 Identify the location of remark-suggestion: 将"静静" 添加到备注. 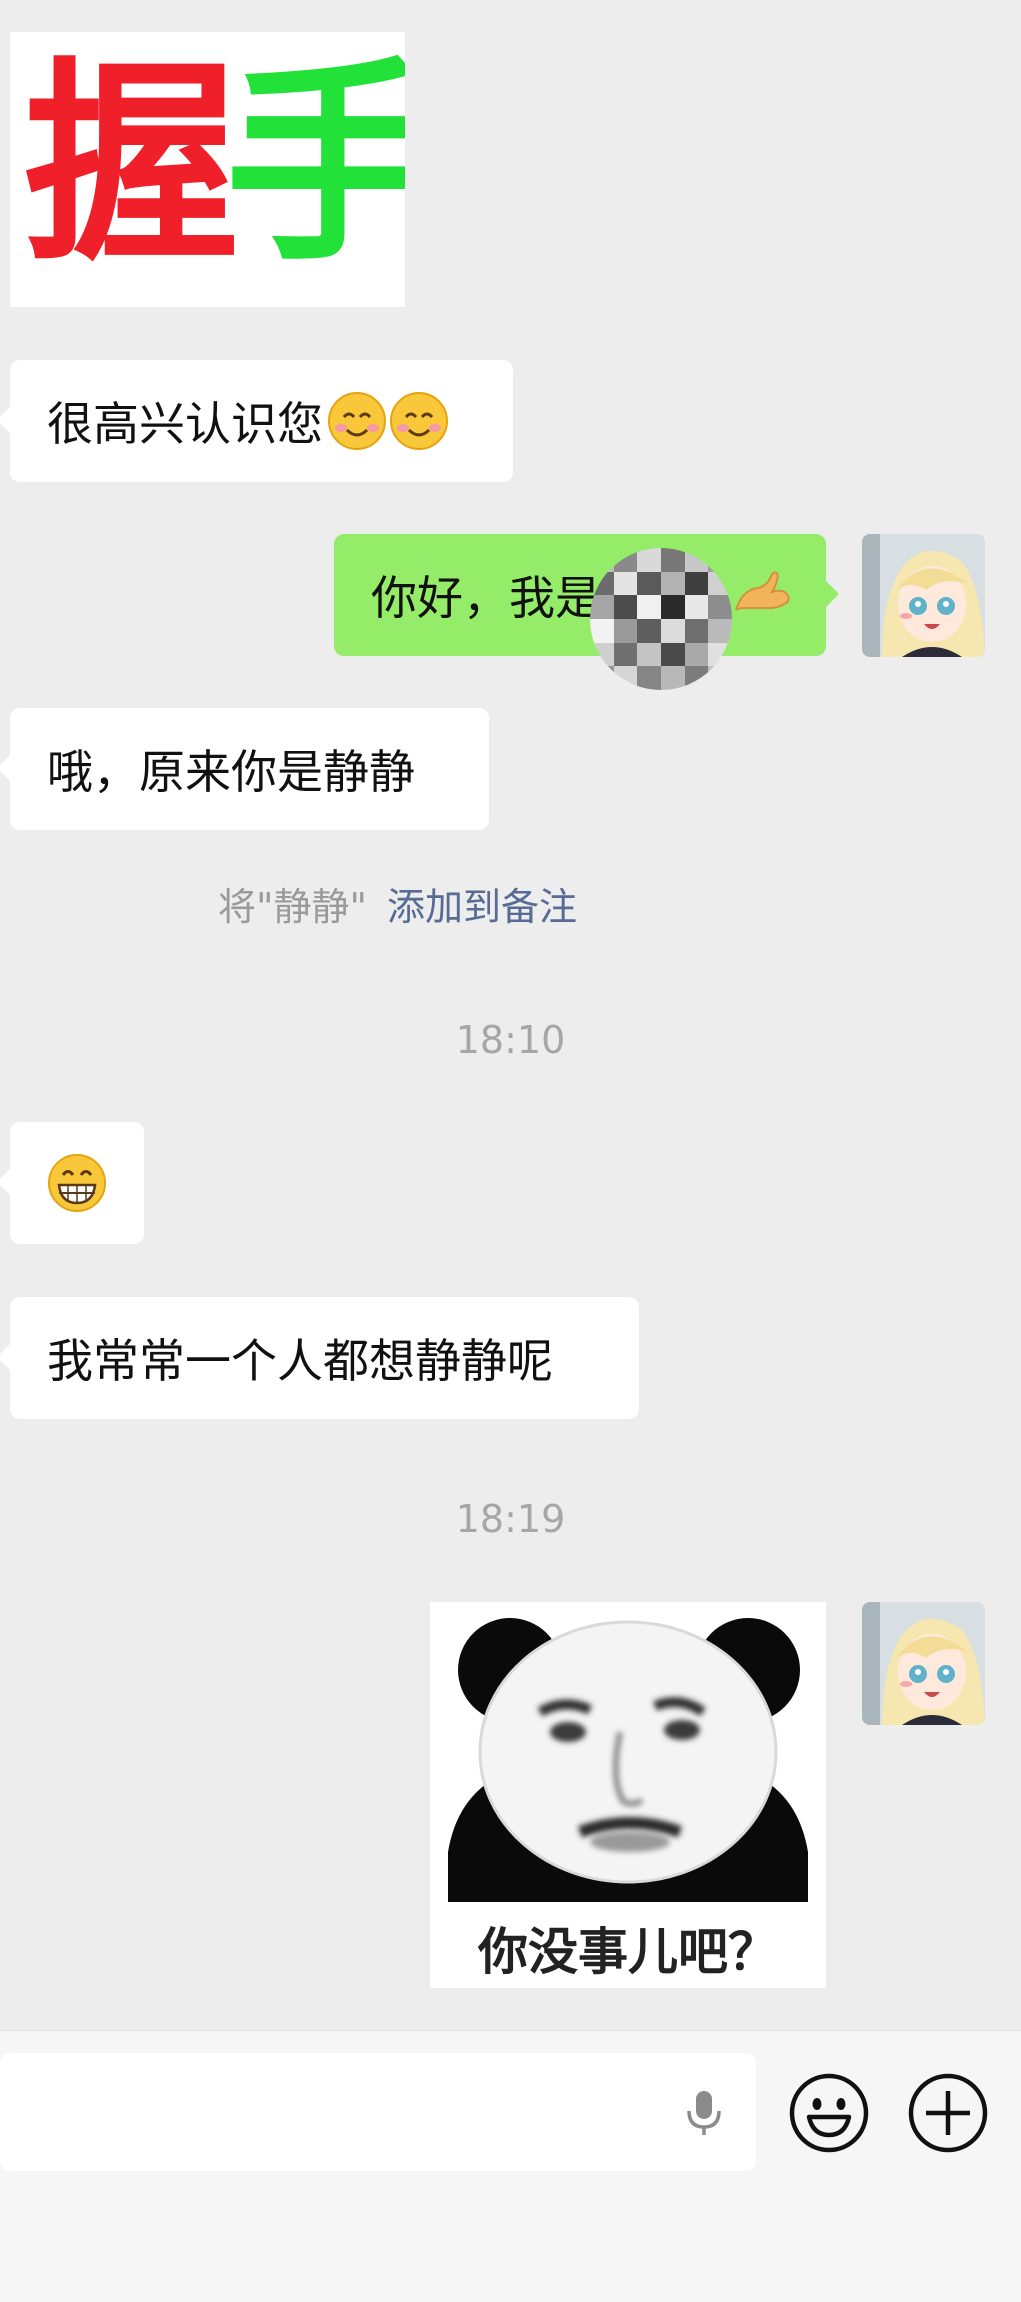
(397, 903).